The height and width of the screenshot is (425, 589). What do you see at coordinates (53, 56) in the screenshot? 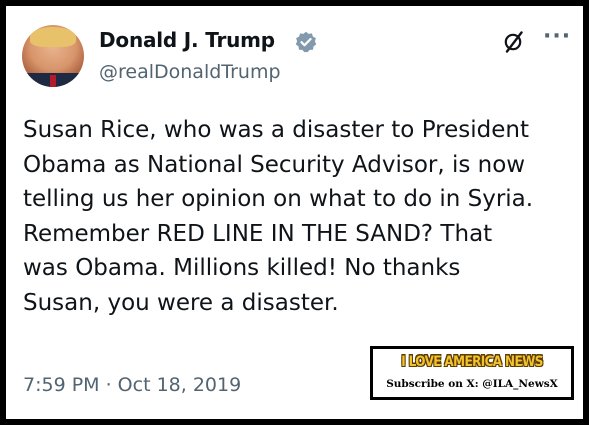
I see `avatar` at bounding box center [53, 56].